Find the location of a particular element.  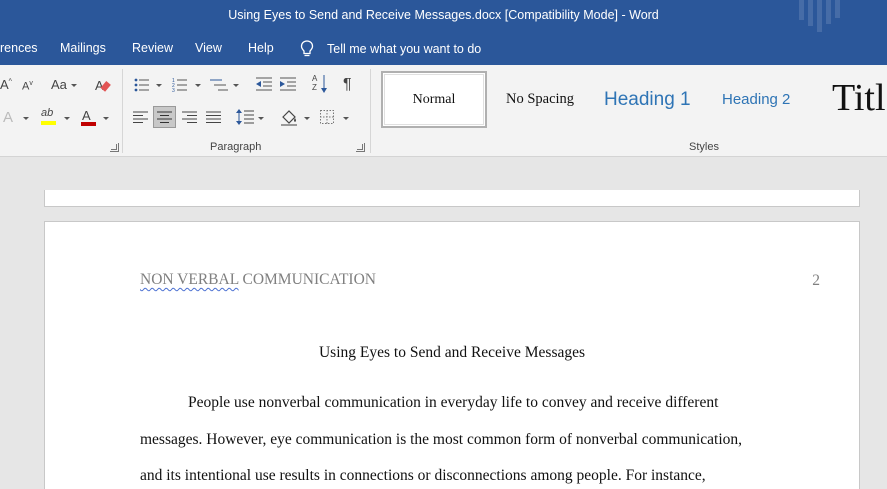

tab-view: View is located at coordinates (208, 48).